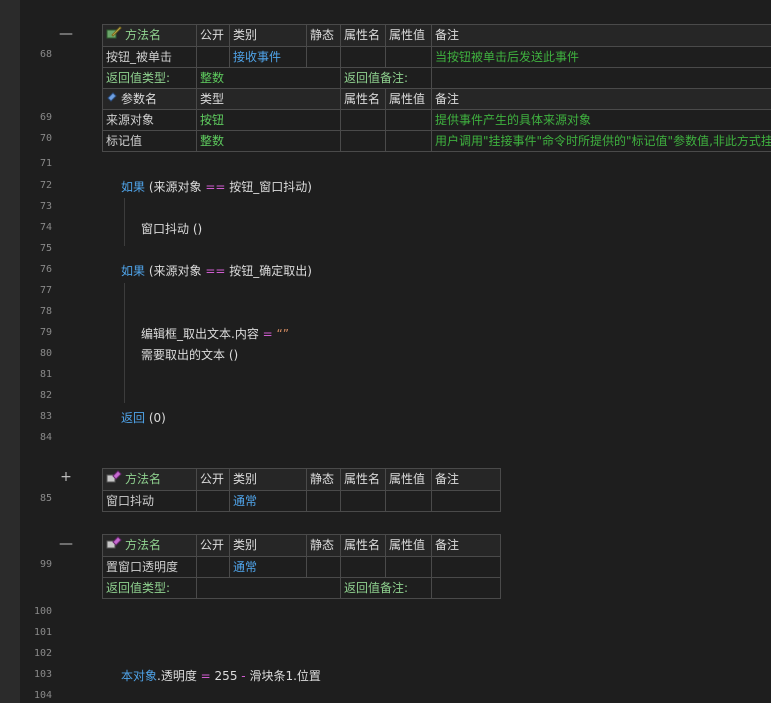  I want to click on param-icon, so click(112, 99).